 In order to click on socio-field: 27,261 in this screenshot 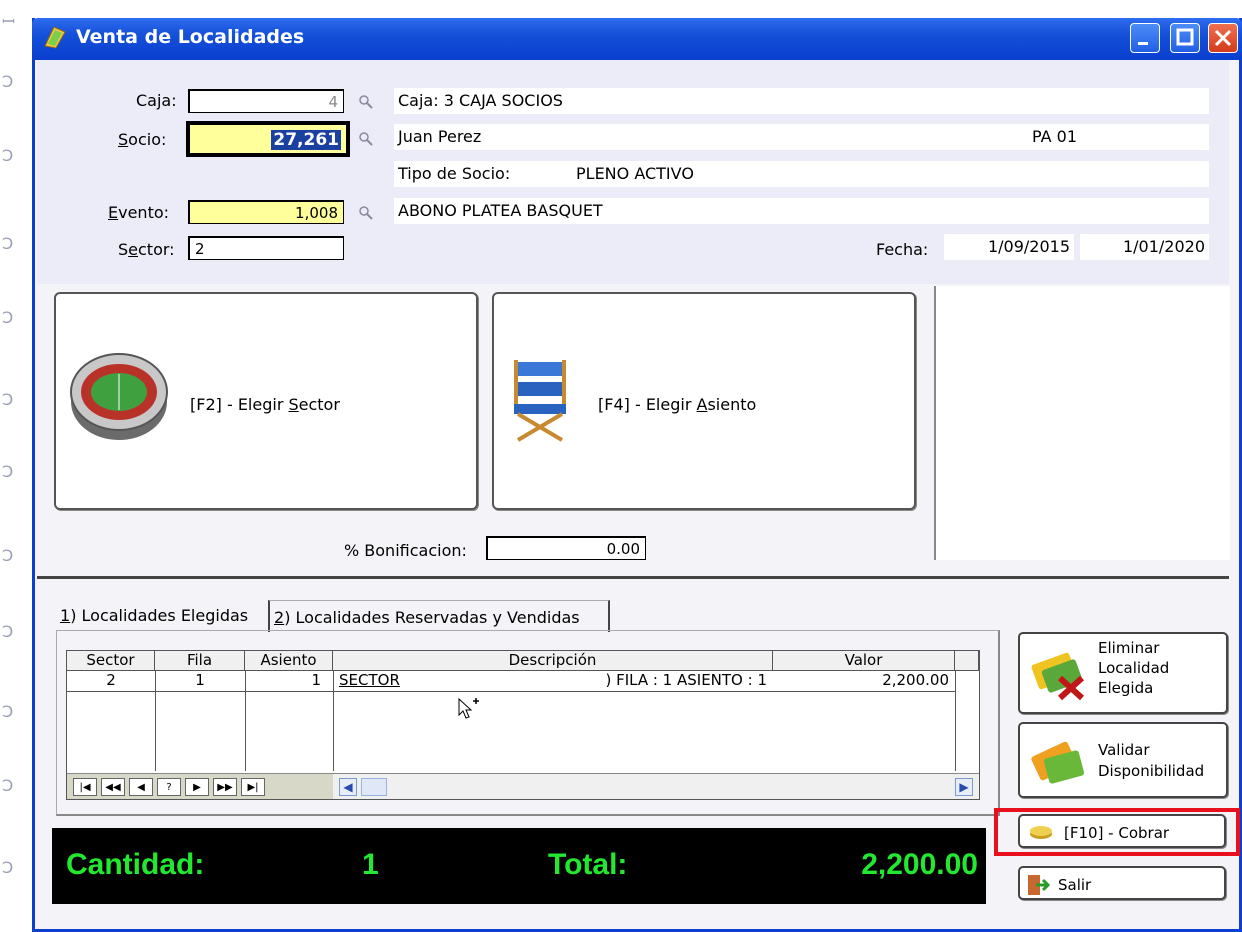, I will do `click(268, 139)`.